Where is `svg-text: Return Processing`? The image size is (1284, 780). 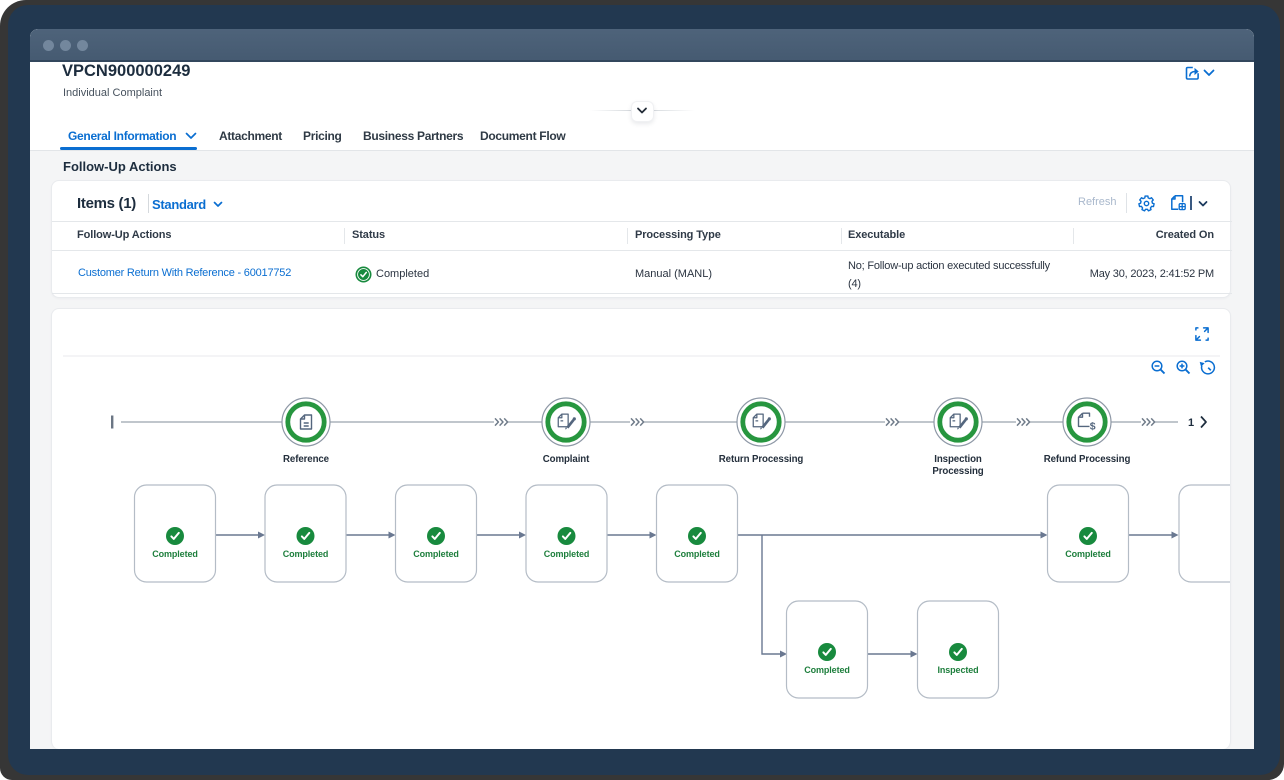 svg-text: Return Processing is located at coordinates (761, 459).